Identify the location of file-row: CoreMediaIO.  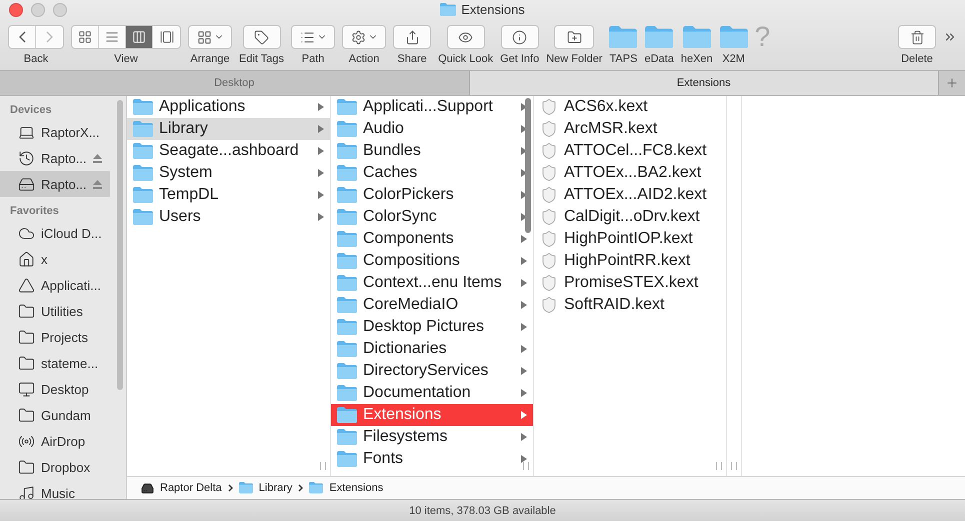
(432, 305).